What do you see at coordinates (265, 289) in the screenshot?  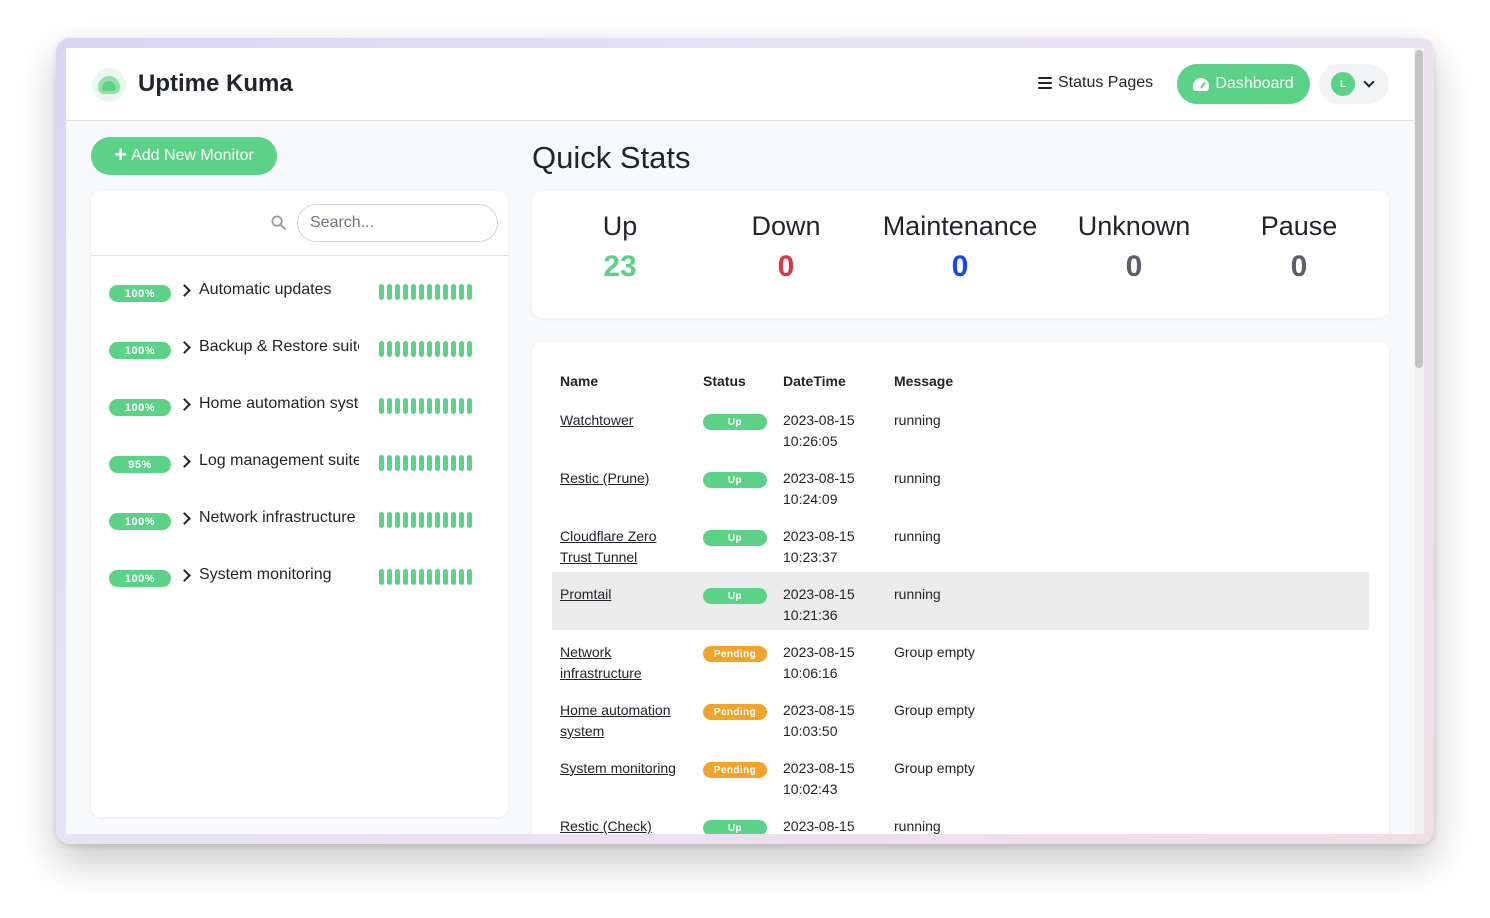 I see `monitor-name: Automatic updates` at bounding box center [265, 289].